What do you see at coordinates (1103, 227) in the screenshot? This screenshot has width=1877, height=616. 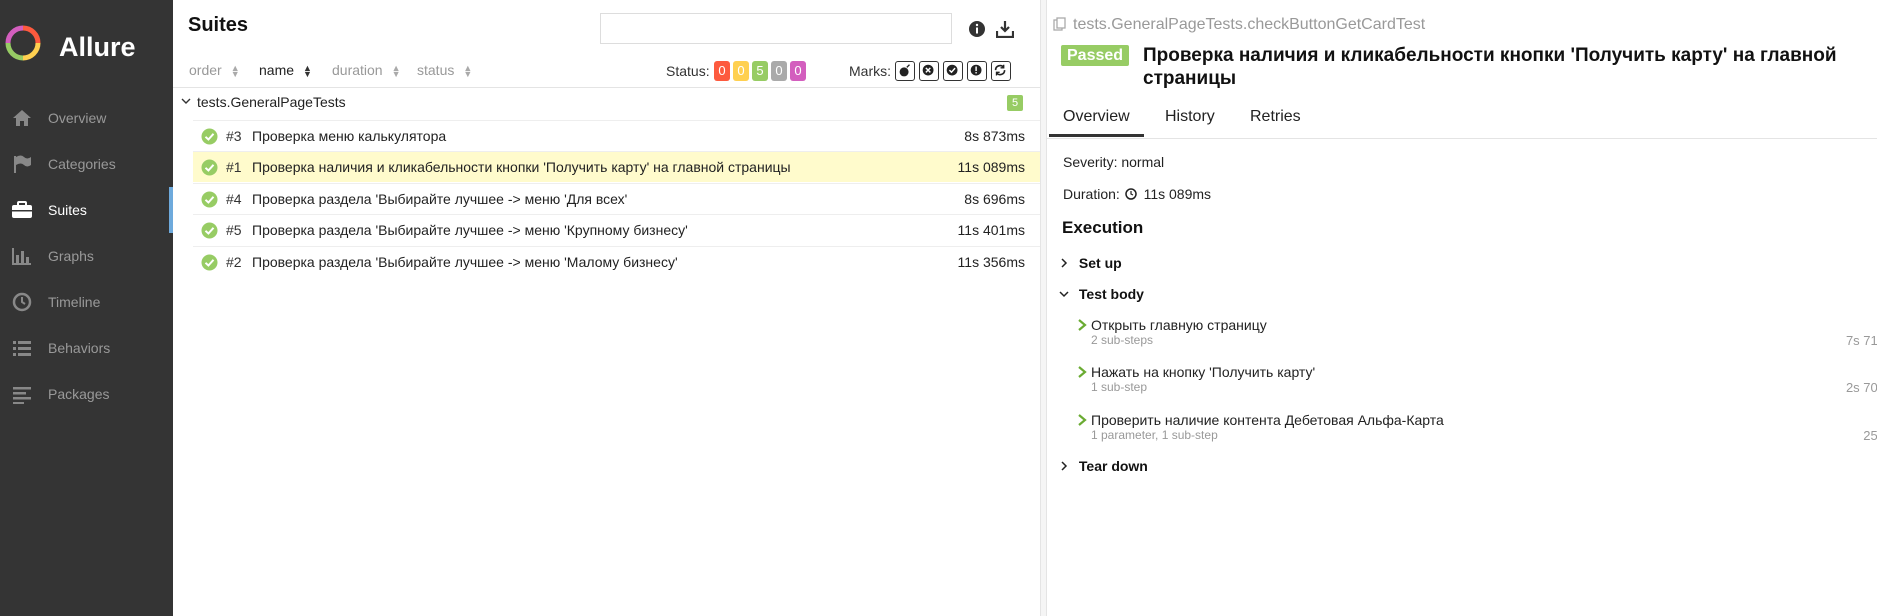 I see `execution-title: Execution` at bounding box center [1103, 227].